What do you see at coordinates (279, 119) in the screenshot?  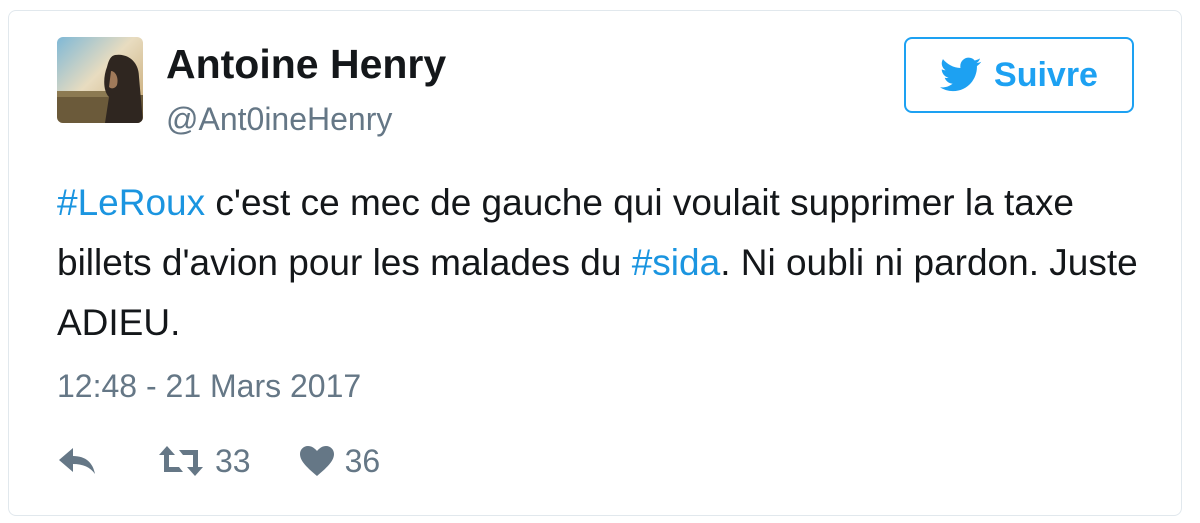 I see `author-handle: @Ant0ineHenry` at bounding box center [279, 119].